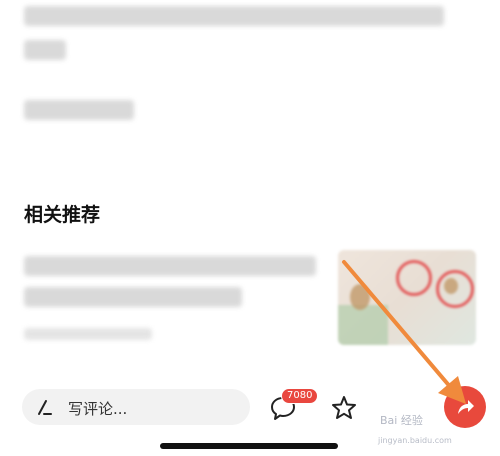 The height and width of the screenshot is (456, 500). What do you see at coordinates (62, 215) in the screenshot?
I see `related-recommendations-title: 相关推荐` at bounding box center [62, 215].